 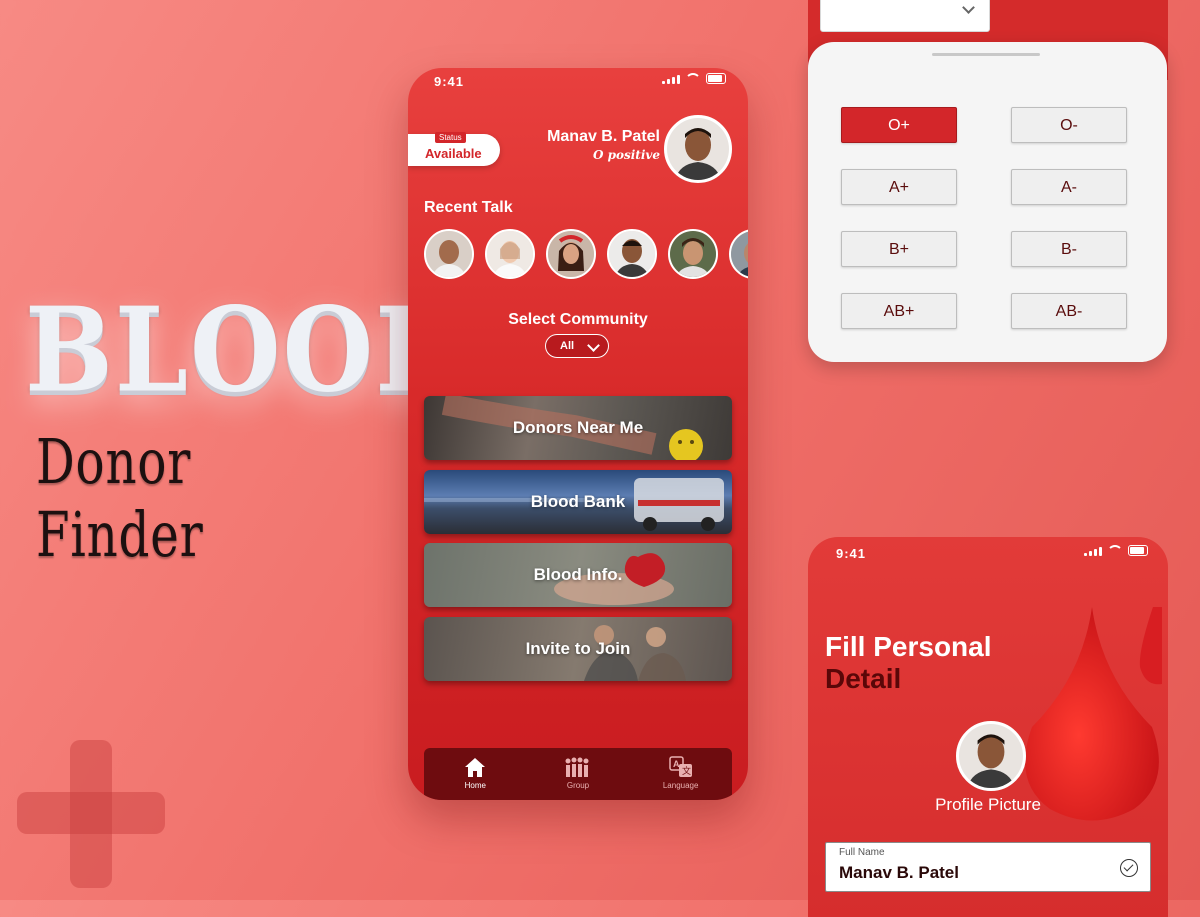 What do you see at coordinates (626, 155) in the screenshot?
I see `user-blood-group: O positive` at bounding box center [626, 155].